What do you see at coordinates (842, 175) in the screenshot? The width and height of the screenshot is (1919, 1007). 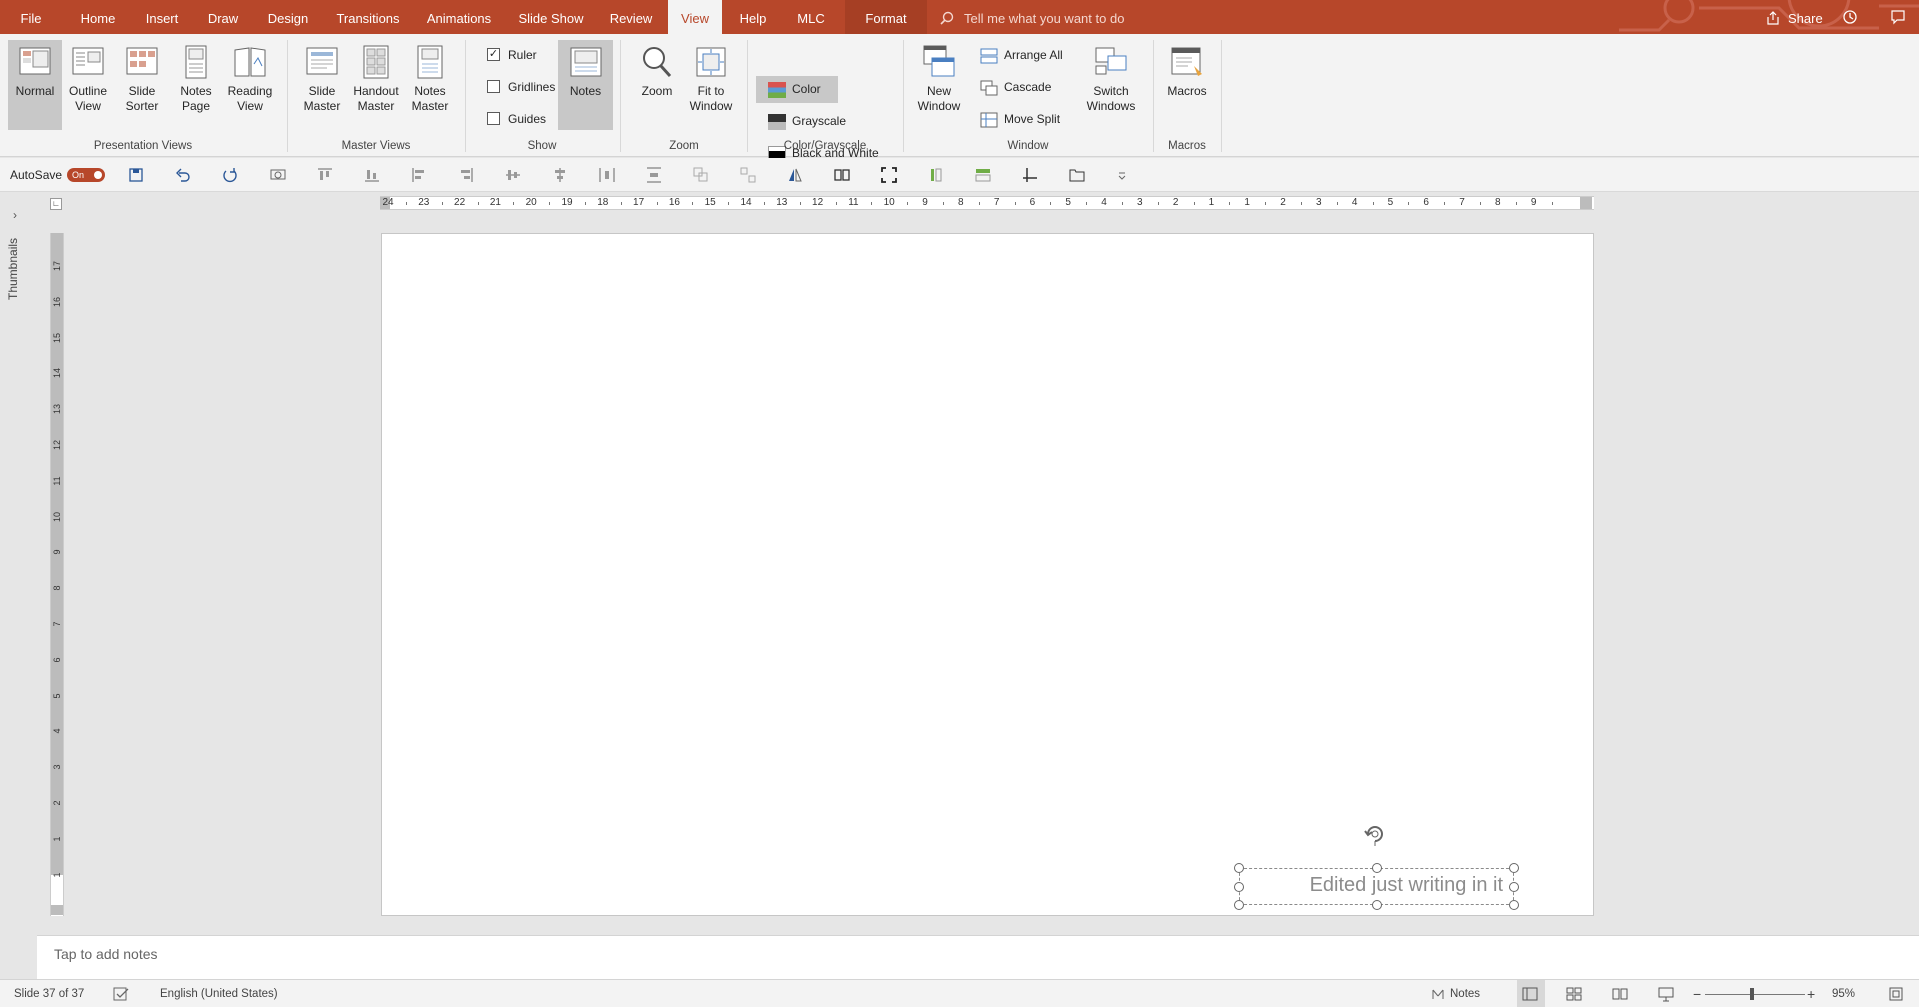 I see `columns-icon` at bounding box center [842, 175].